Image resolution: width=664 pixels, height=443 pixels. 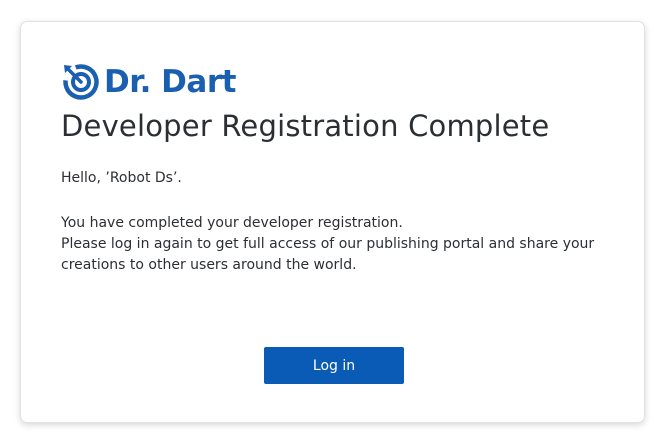 I want to click on brand-name: Dr. Dart, so click(x=170, y=82).